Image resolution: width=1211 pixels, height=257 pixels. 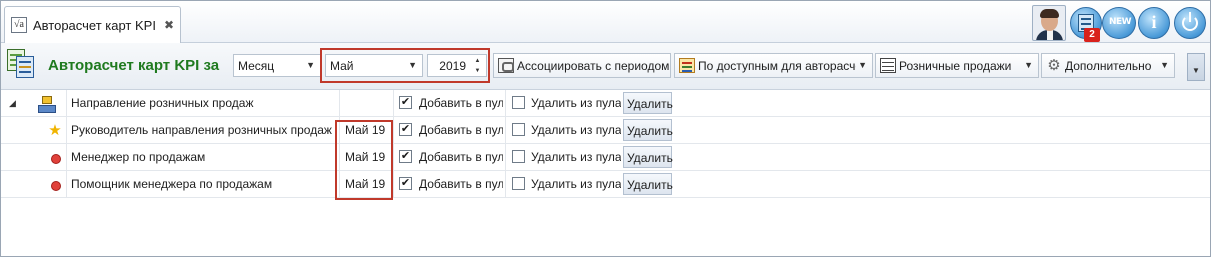 I want to click on new-button: NEW, so click(x=1120, y=23).